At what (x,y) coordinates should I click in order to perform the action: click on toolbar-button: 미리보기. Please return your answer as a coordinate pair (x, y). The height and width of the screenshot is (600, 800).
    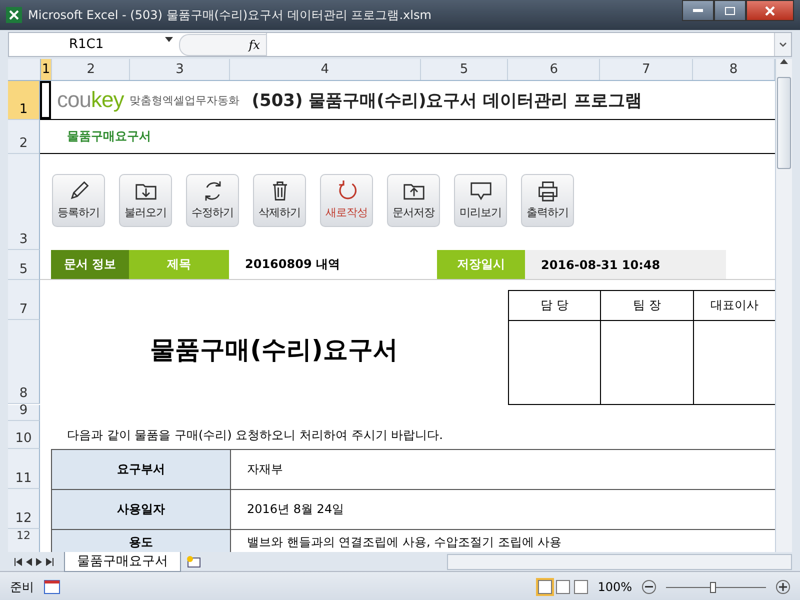
    Looking at the image, I should click on (480, 200).